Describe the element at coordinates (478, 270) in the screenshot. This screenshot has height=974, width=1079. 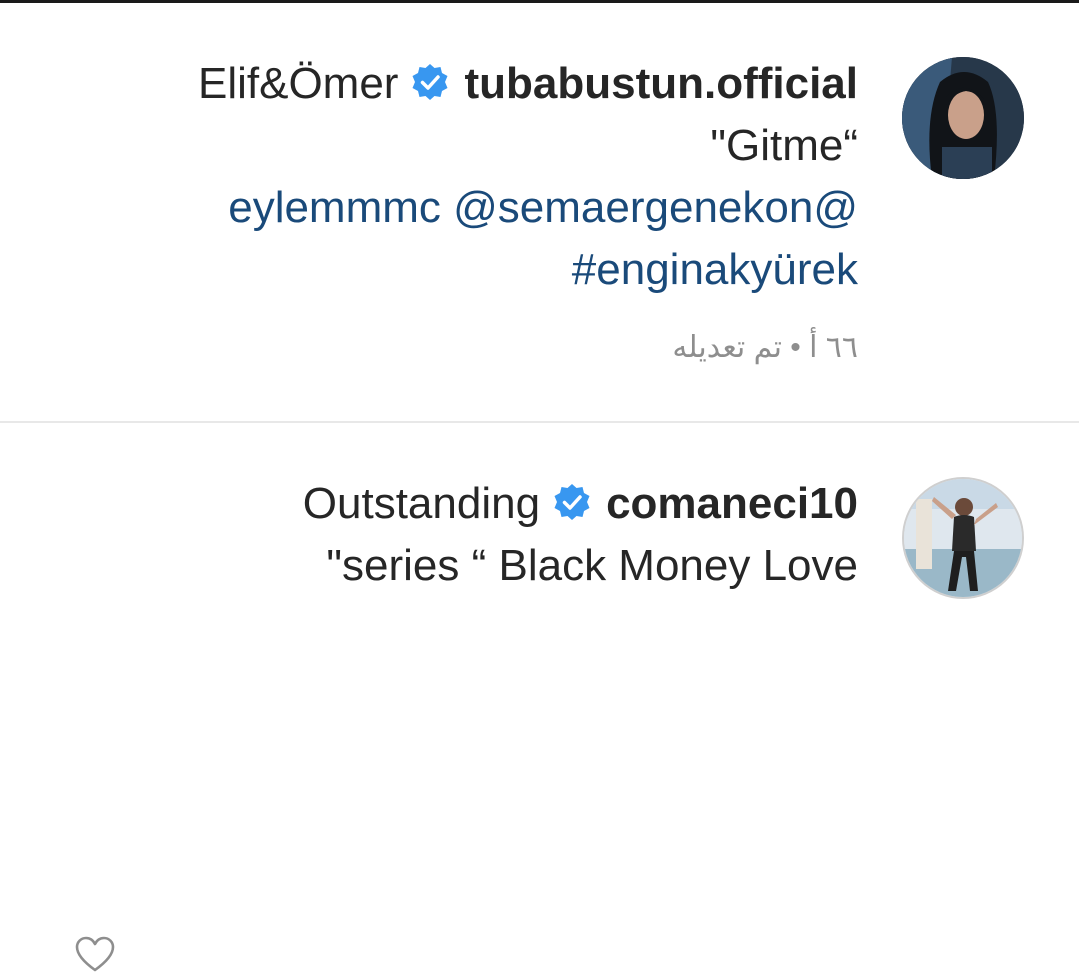
I see `hashtag-link: #enginakyürek` at that location.